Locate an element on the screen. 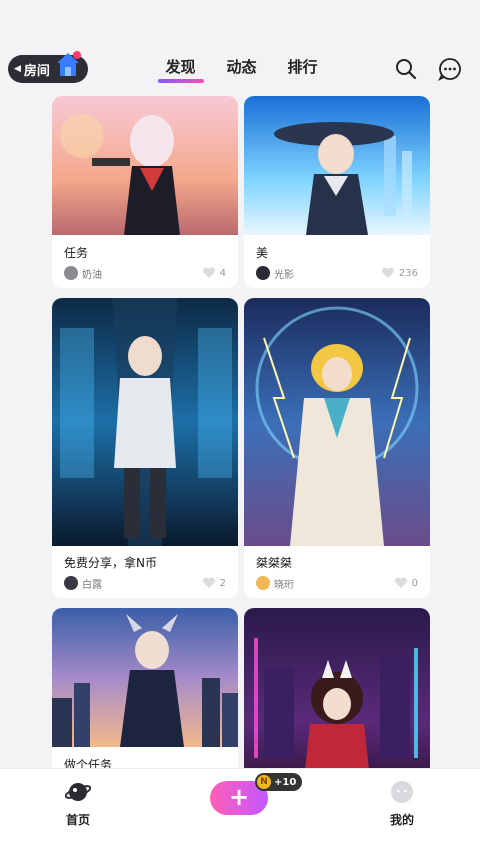 The height and width of the screenshot is (854, 480). post-card: 免费分享，拿N币 白露 2 is located at coordinates (145, 448).